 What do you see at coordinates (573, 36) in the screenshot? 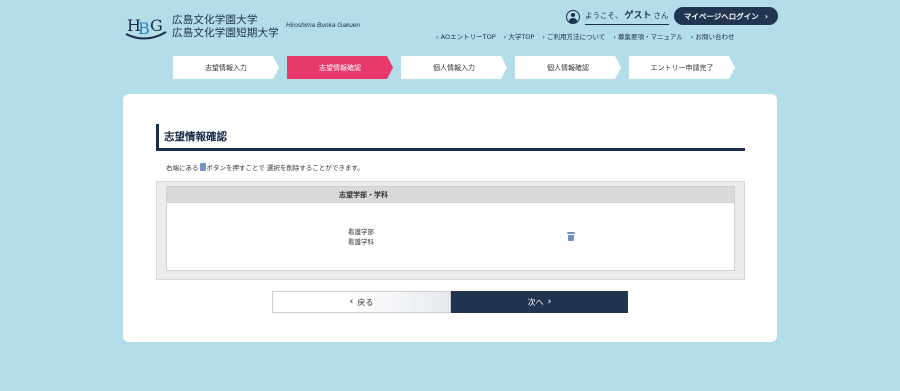
I see `nav-how-to-use: ご利用方法について` at bounding box center [573, 36].